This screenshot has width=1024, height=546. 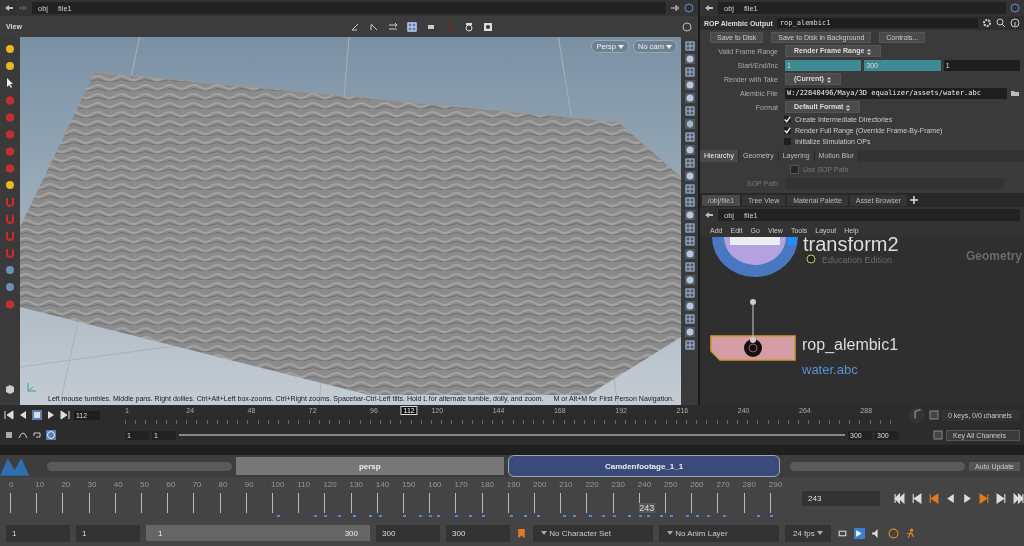 I want to click on frame-number: 190, so click(x=513, y=484).